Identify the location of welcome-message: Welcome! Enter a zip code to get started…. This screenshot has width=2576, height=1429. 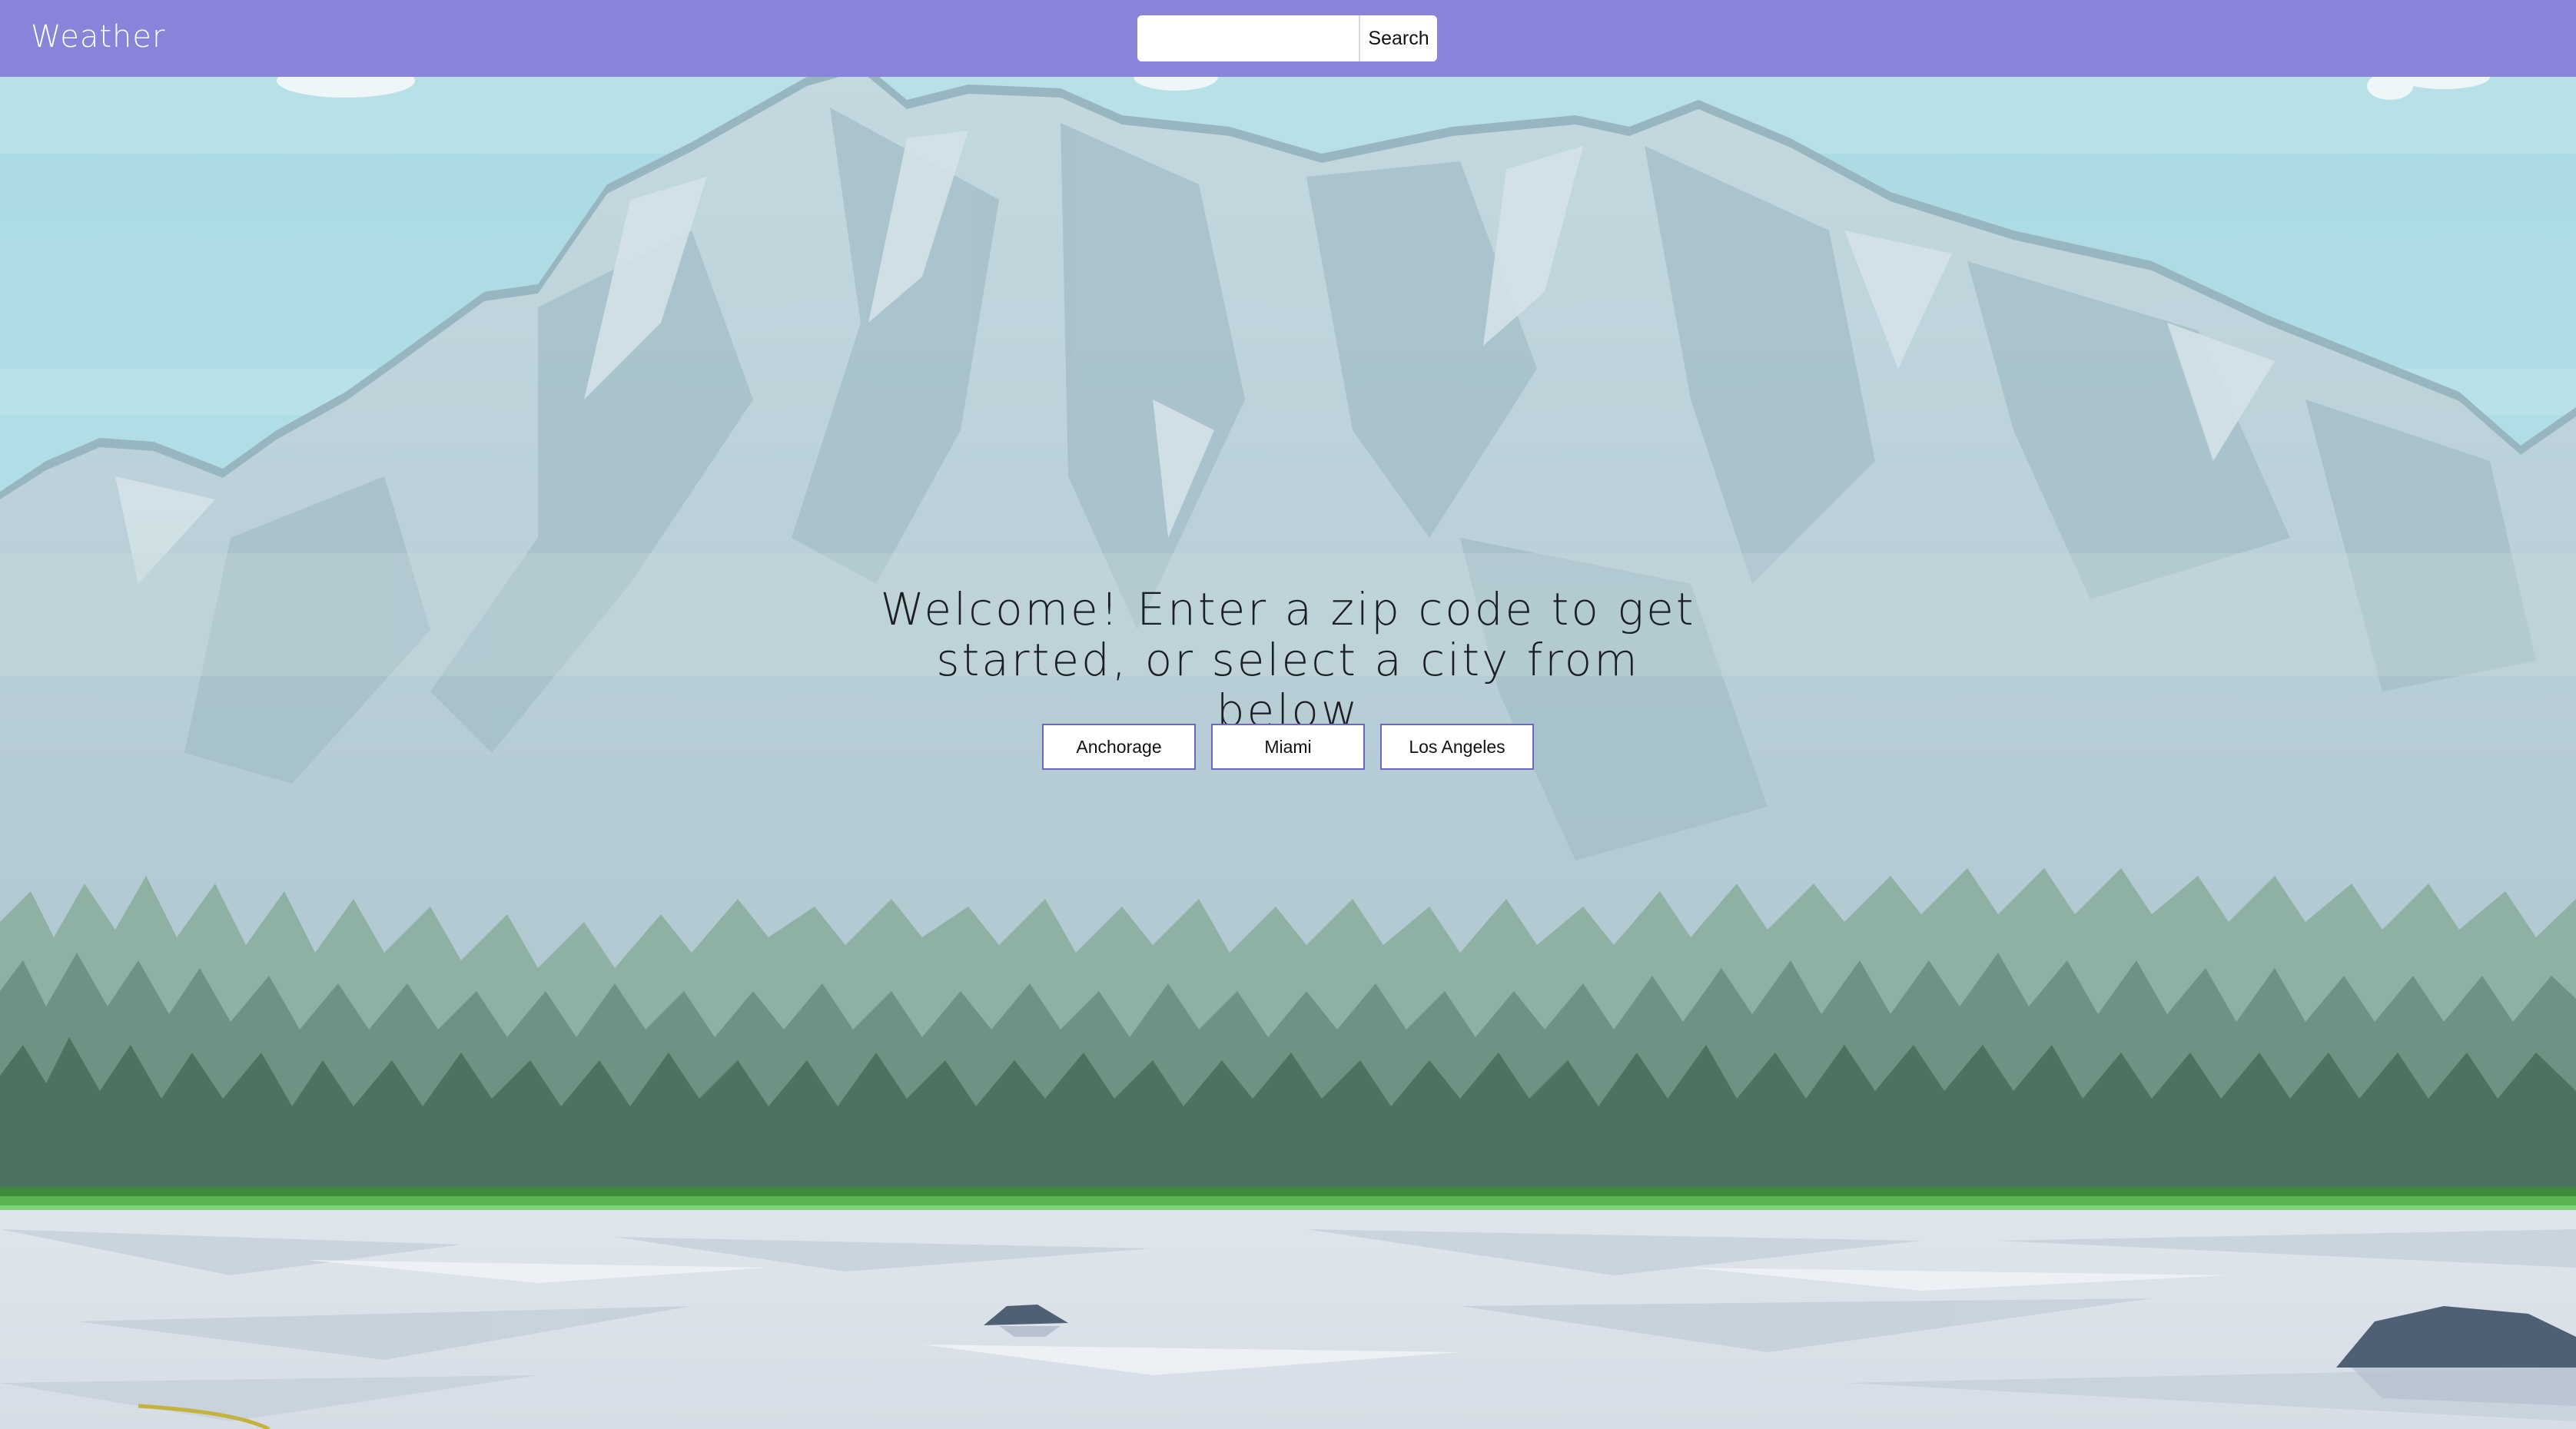
(1288, 660).